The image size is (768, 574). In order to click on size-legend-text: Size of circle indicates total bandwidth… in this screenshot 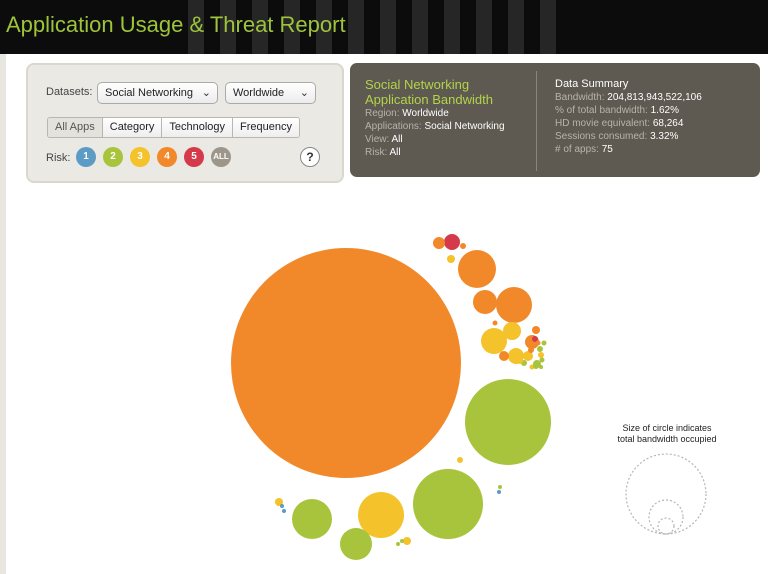, I will do `click(667, 434)`.